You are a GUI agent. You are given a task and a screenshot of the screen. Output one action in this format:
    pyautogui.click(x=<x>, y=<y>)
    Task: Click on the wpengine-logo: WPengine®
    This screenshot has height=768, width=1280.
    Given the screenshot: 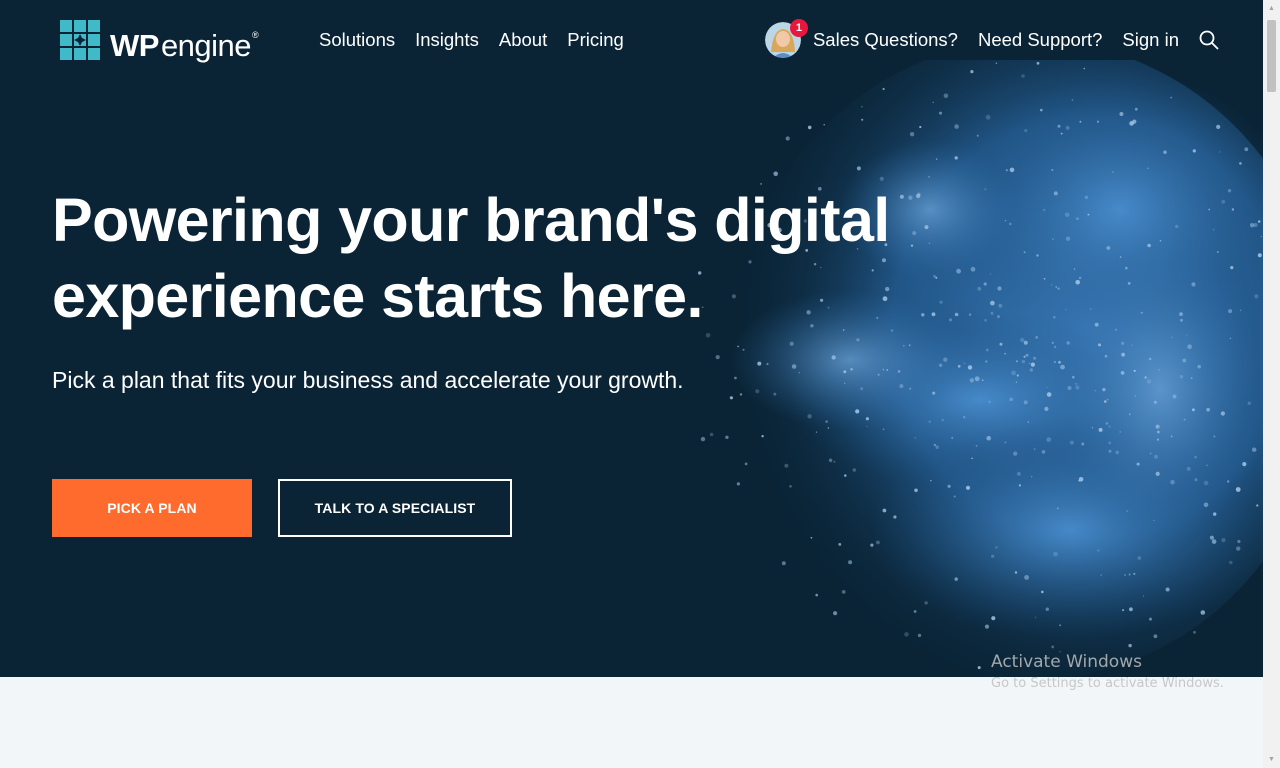 What is the action you would take?
    pyautogui.click(x=159, y=41)
    